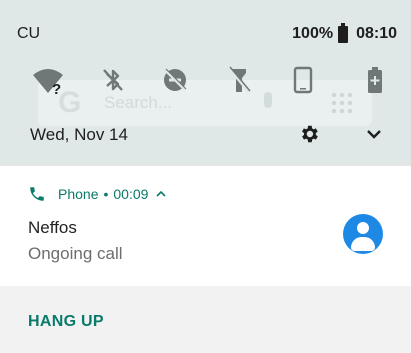 The image size is (411, 353). Describe the element at coordinates (29, 33) in the screenshot. I see `carrier-label: CU` at that location.